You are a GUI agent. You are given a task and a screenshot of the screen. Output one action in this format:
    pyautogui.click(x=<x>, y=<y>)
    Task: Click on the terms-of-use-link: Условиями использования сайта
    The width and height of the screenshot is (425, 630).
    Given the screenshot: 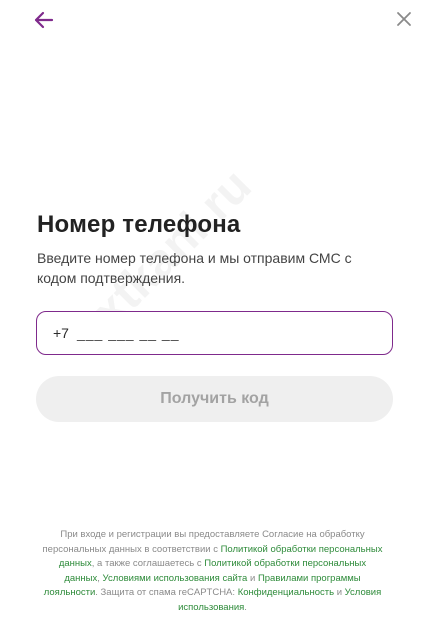 What is the action you would take?
    pyautogui.click(x=175, y=578)
    